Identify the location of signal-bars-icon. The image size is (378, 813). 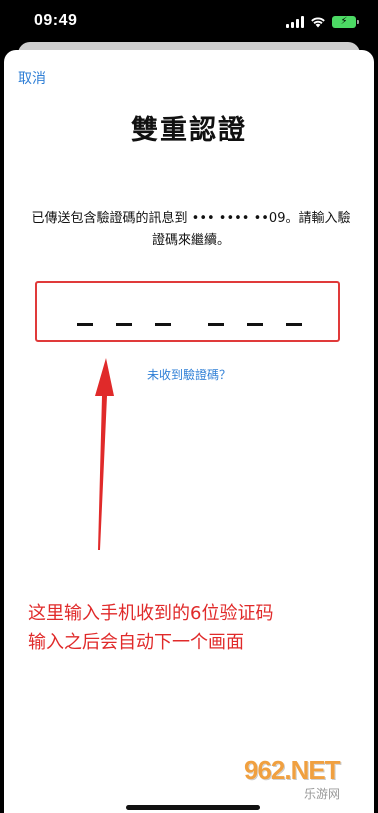
(295, 22).